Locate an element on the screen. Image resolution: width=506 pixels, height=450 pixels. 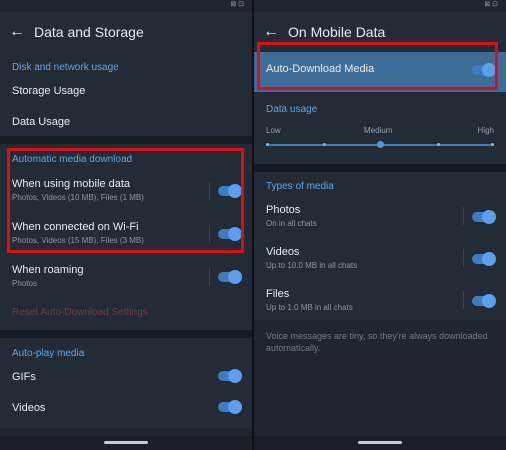
slider-label-low: Low is located at coordinates (273, 130).